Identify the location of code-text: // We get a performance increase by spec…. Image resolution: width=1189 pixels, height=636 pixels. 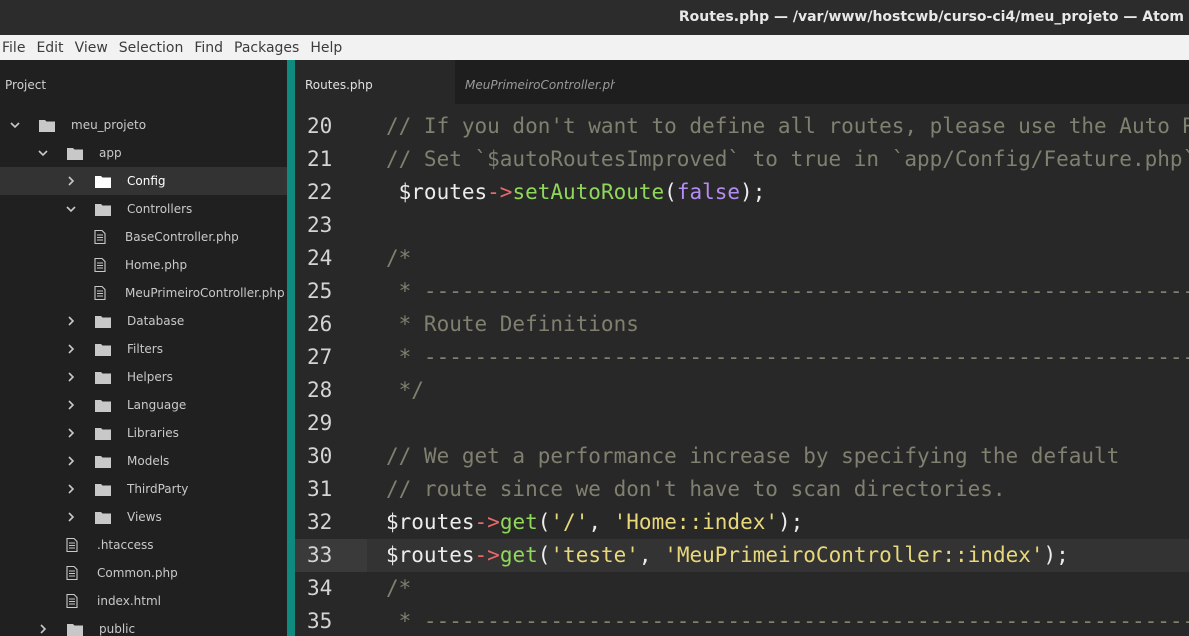
(752, 456).